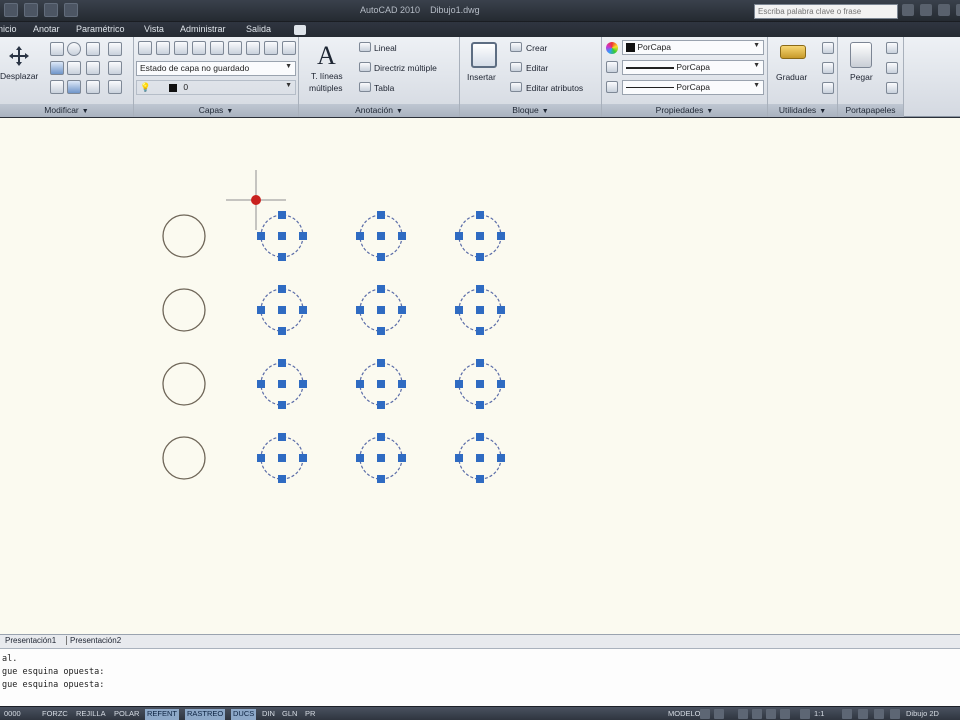 This screenshot has height=720, width=960. I want to click on lineal-button: Lineal, so click(385, 48).